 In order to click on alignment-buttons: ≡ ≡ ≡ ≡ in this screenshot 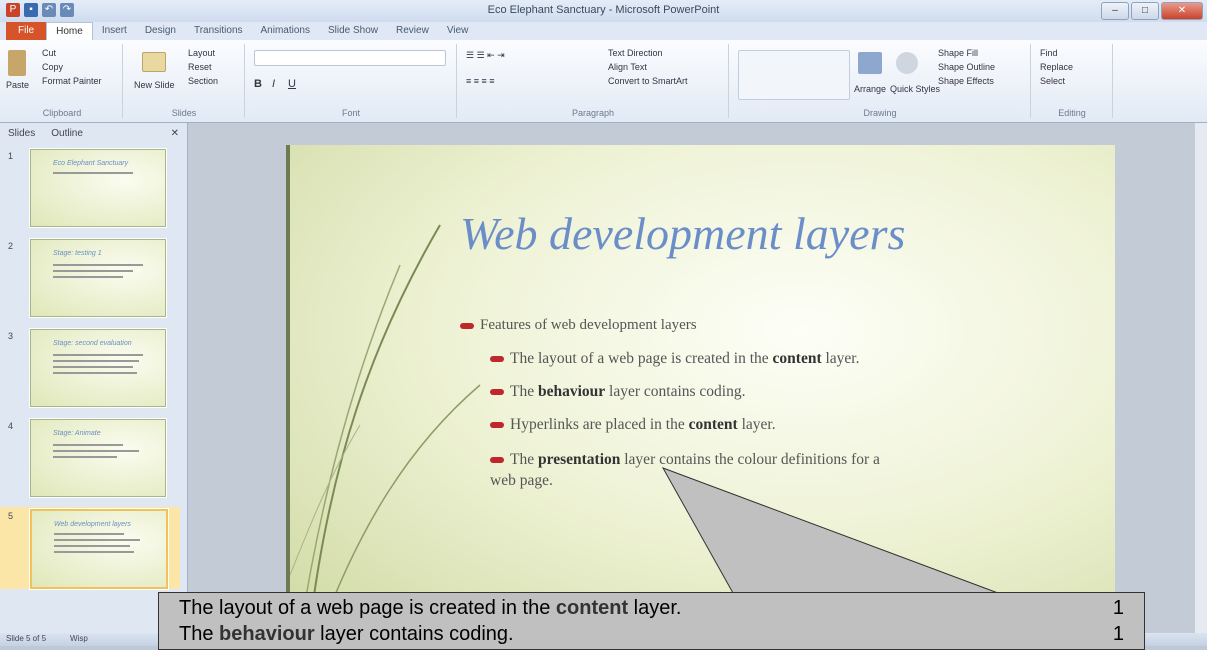, I will do `click(480, 81)`.